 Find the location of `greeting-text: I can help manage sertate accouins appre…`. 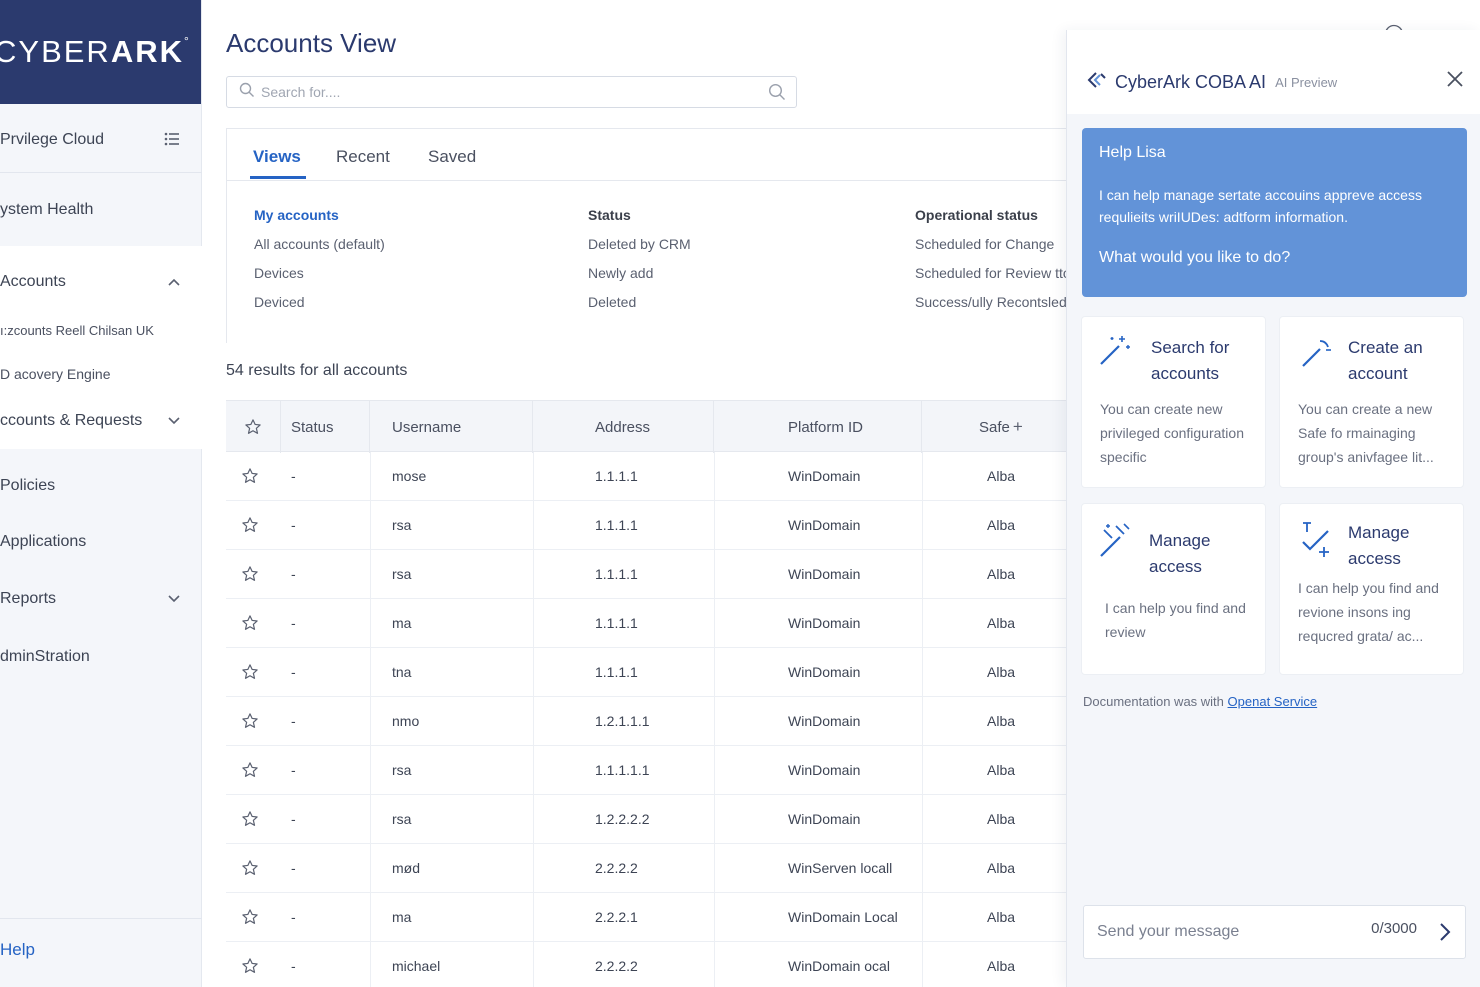

greeting-text: I can help manage sertate accouins appre… is located at coordinates (1260, 206).